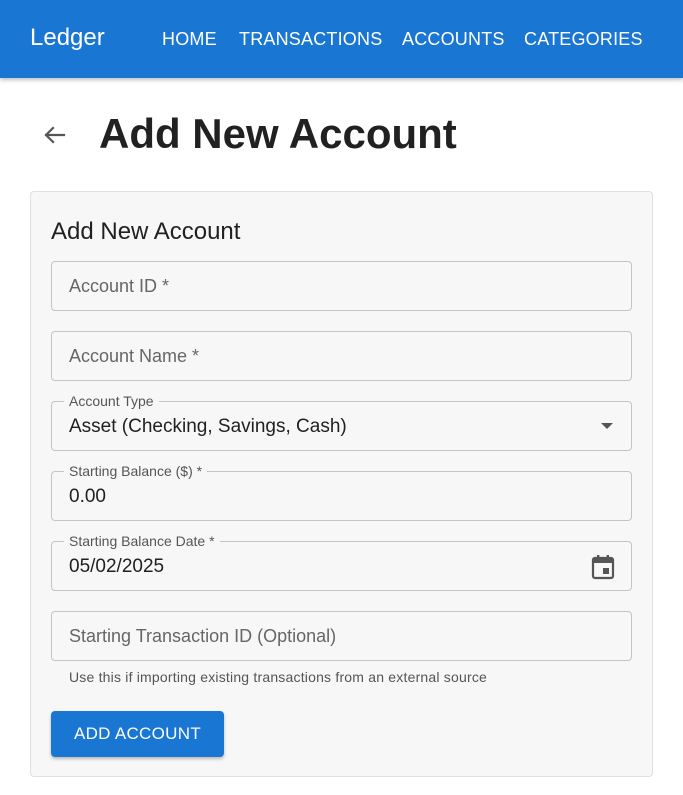 Image resolution: width=683 pixels, height=795 pixels. Describe the element at coordinates (583, 39) in the screenshot. I see `nav-categories: CATEGORIES` at that location.